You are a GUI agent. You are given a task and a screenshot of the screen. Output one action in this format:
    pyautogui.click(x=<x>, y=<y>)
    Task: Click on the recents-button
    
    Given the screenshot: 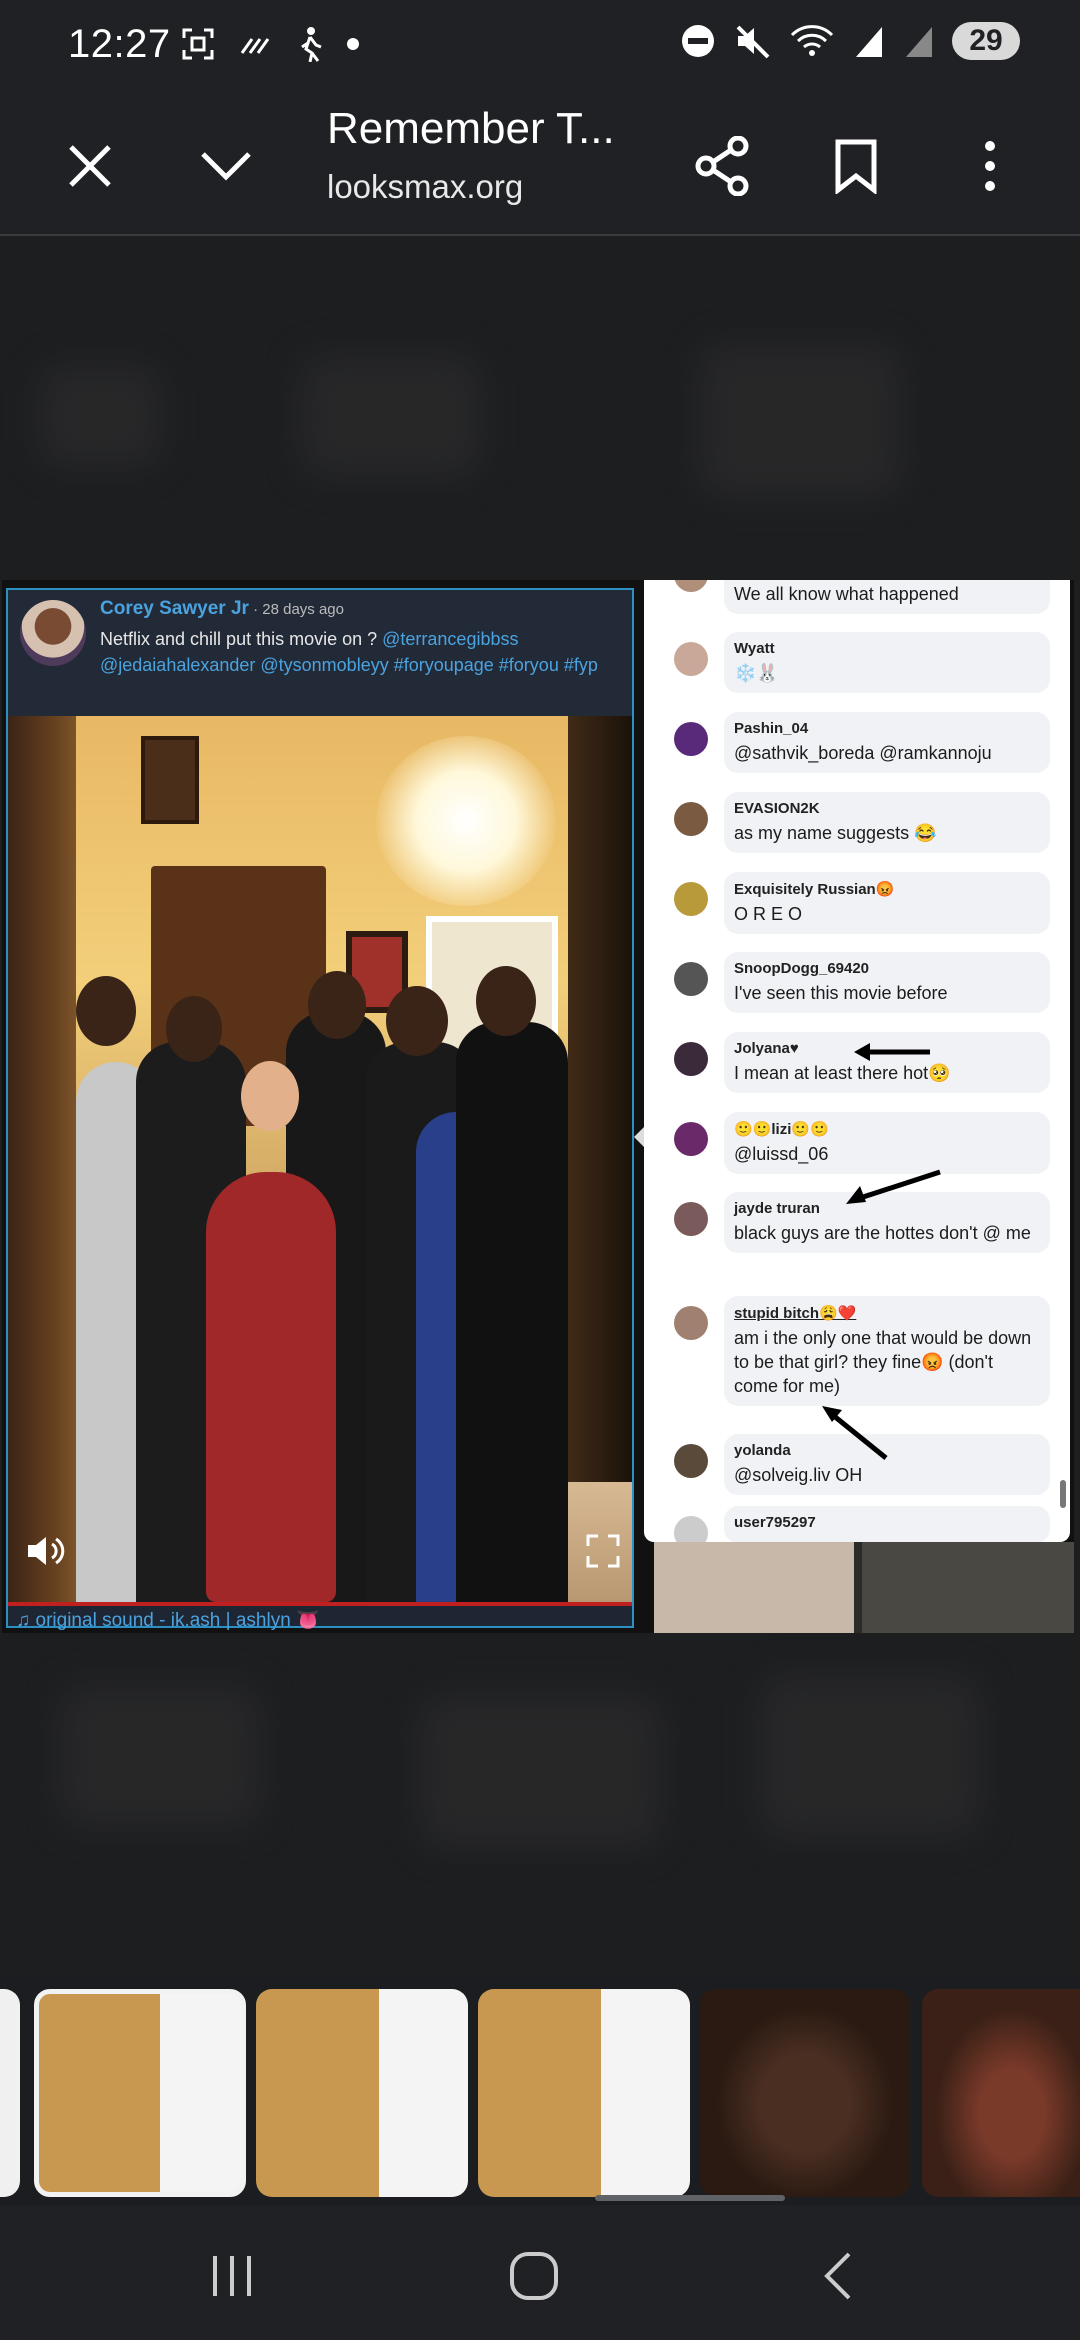 What is the action you would take?
    pyautogui.click(x=232, y=2276)
    